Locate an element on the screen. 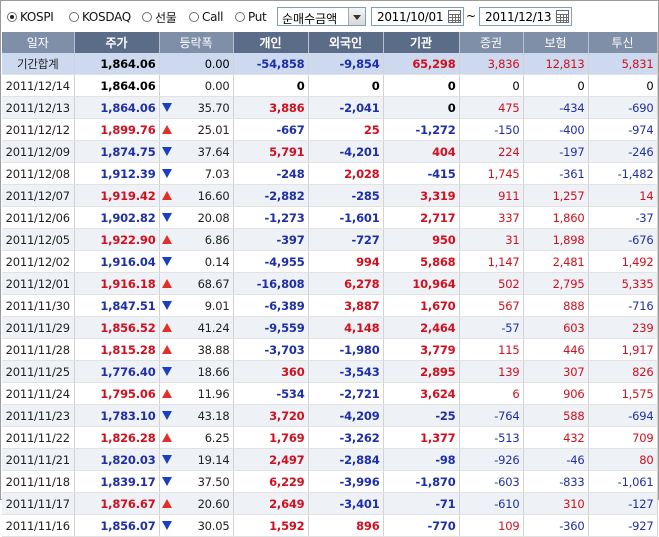 The image size is (659, 537). cell-individual: -248 is located at coordinates (271, 173).